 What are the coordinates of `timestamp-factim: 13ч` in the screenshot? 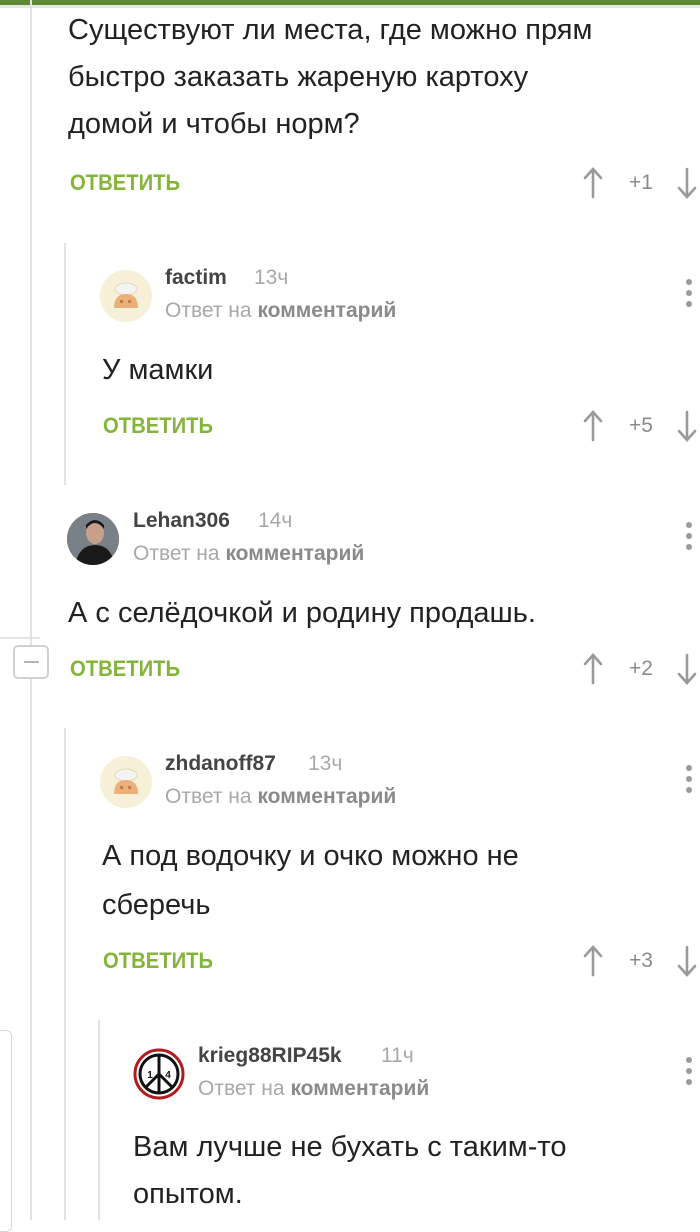 It's located at (271, 277).